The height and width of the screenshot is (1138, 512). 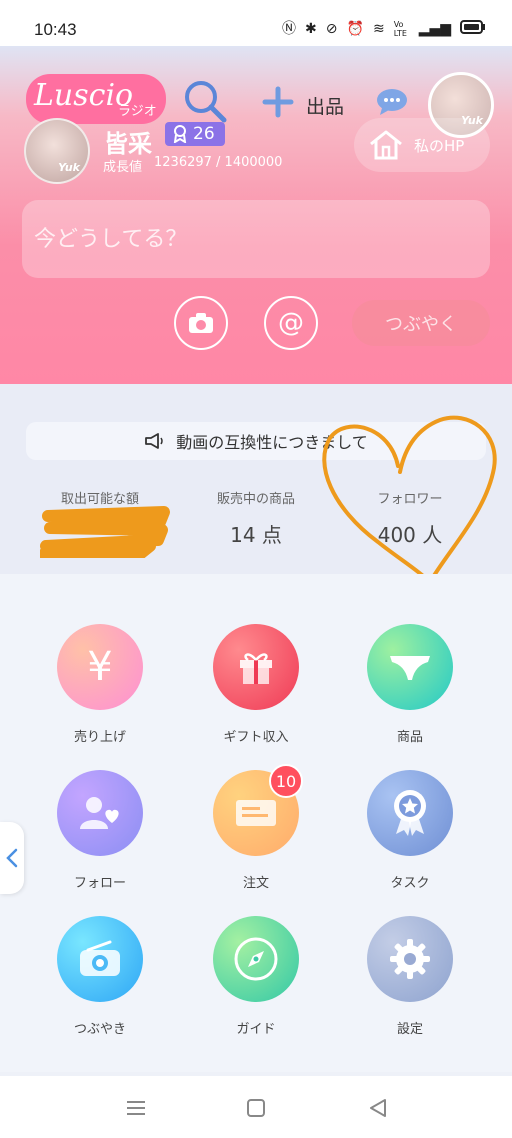 What do you see at coordinates (256, 1029) in the screenshot?
I see `menu-label: ガイド` at bounding box center [256, 1029].